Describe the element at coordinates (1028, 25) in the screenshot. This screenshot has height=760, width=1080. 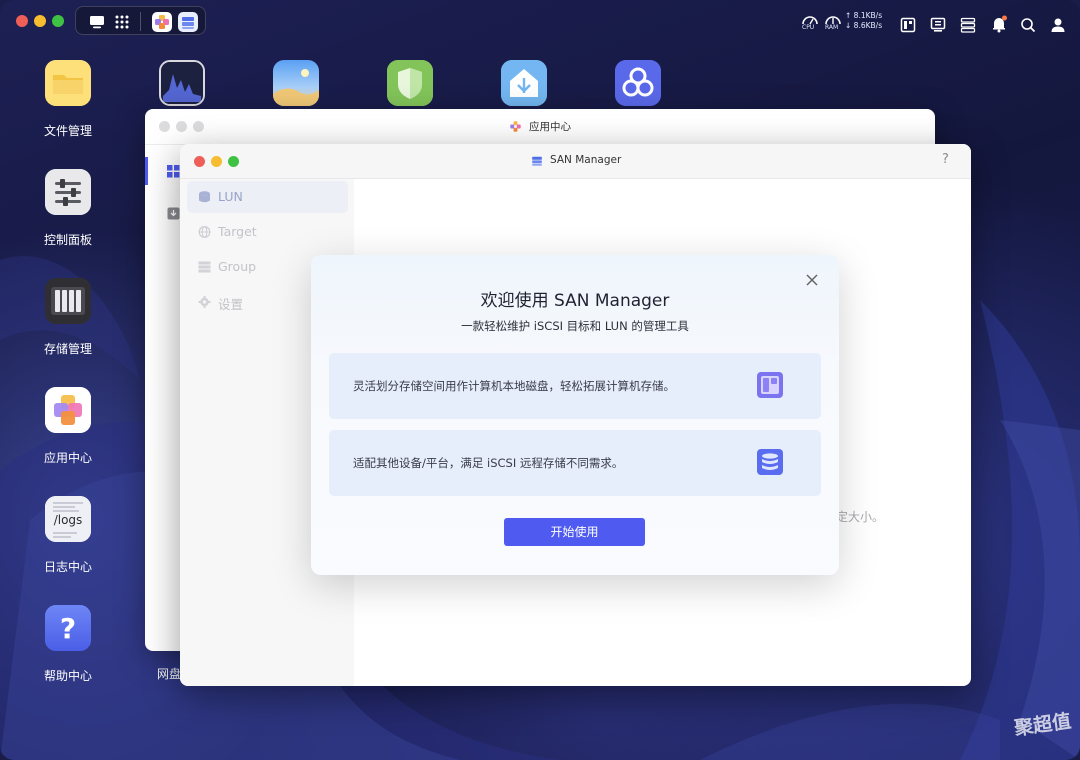
I see `search-icon` at that location.